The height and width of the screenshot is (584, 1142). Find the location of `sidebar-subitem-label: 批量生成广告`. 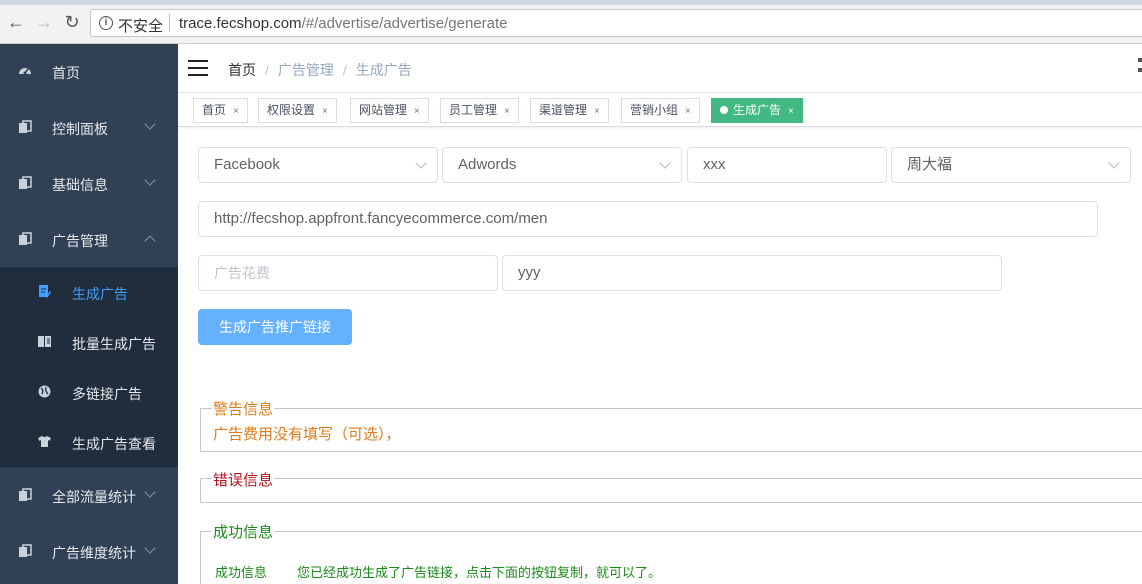

sidebar-subitem-label: 批量生成广告 is located at coordinates (114, 344).